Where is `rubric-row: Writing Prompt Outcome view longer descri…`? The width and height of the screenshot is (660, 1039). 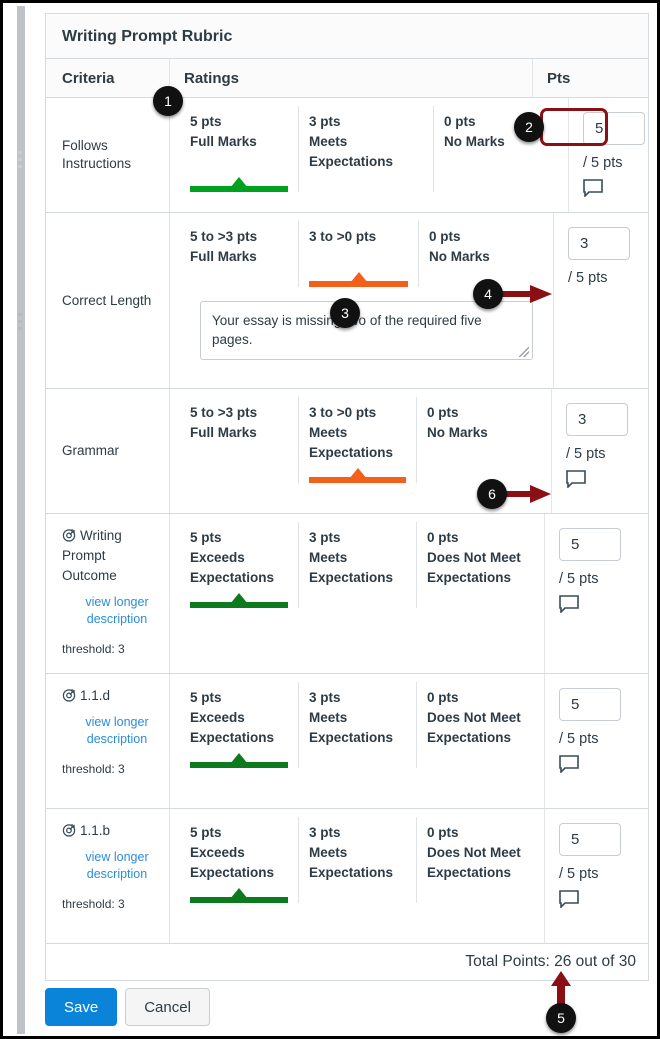
rubric-row: Writing Prompt Outcome view longer descri… is located at coordinates (347, 594).